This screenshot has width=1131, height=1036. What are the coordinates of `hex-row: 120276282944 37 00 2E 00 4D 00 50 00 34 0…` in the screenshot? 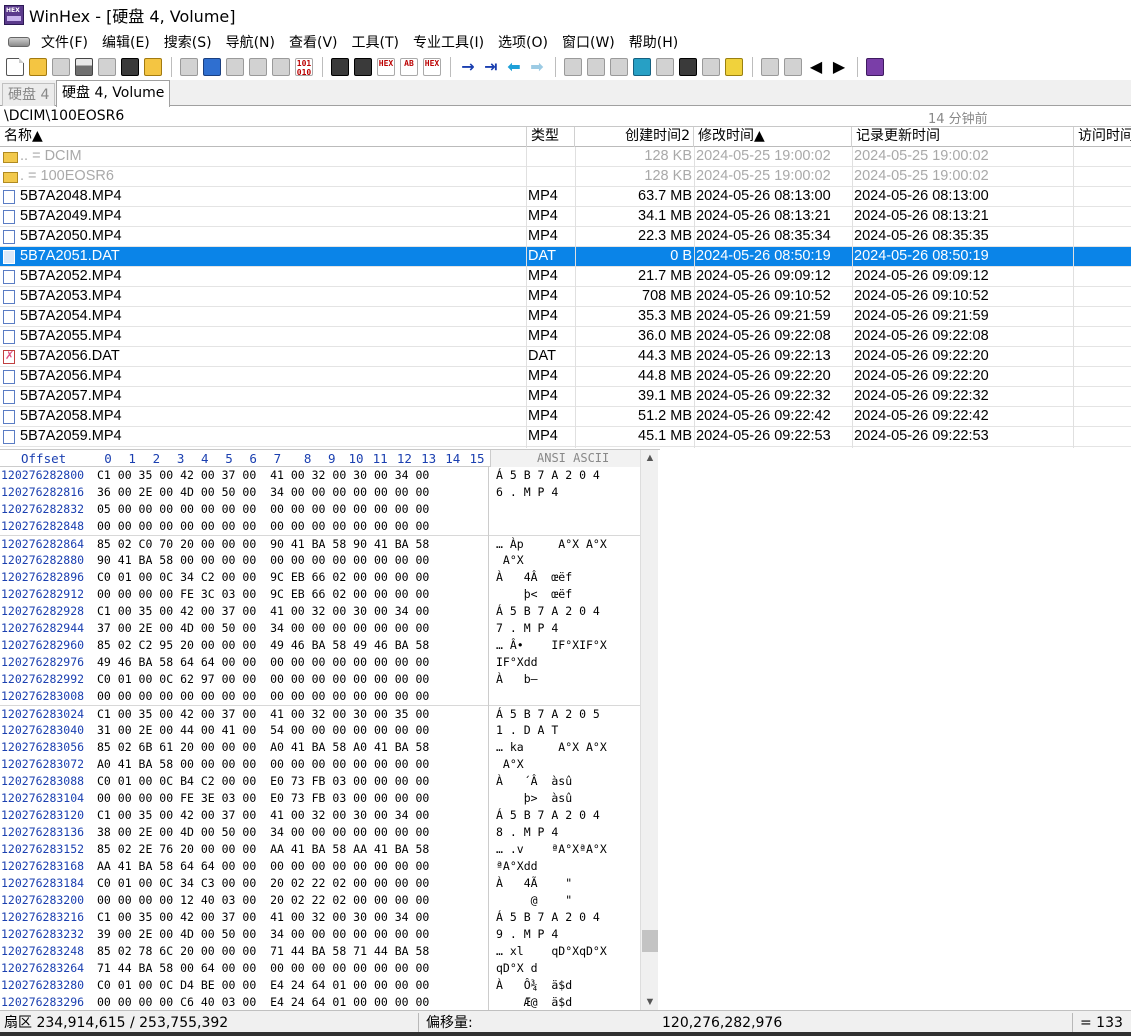 It's located at (320, 628).